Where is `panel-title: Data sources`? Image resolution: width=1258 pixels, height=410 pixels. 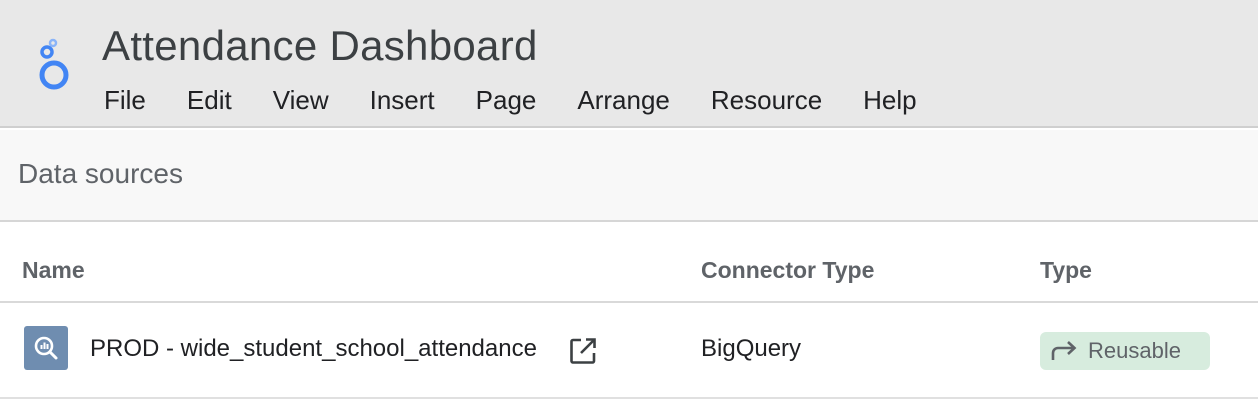 panel-title: Data sources is located at coordinates (100, 173).